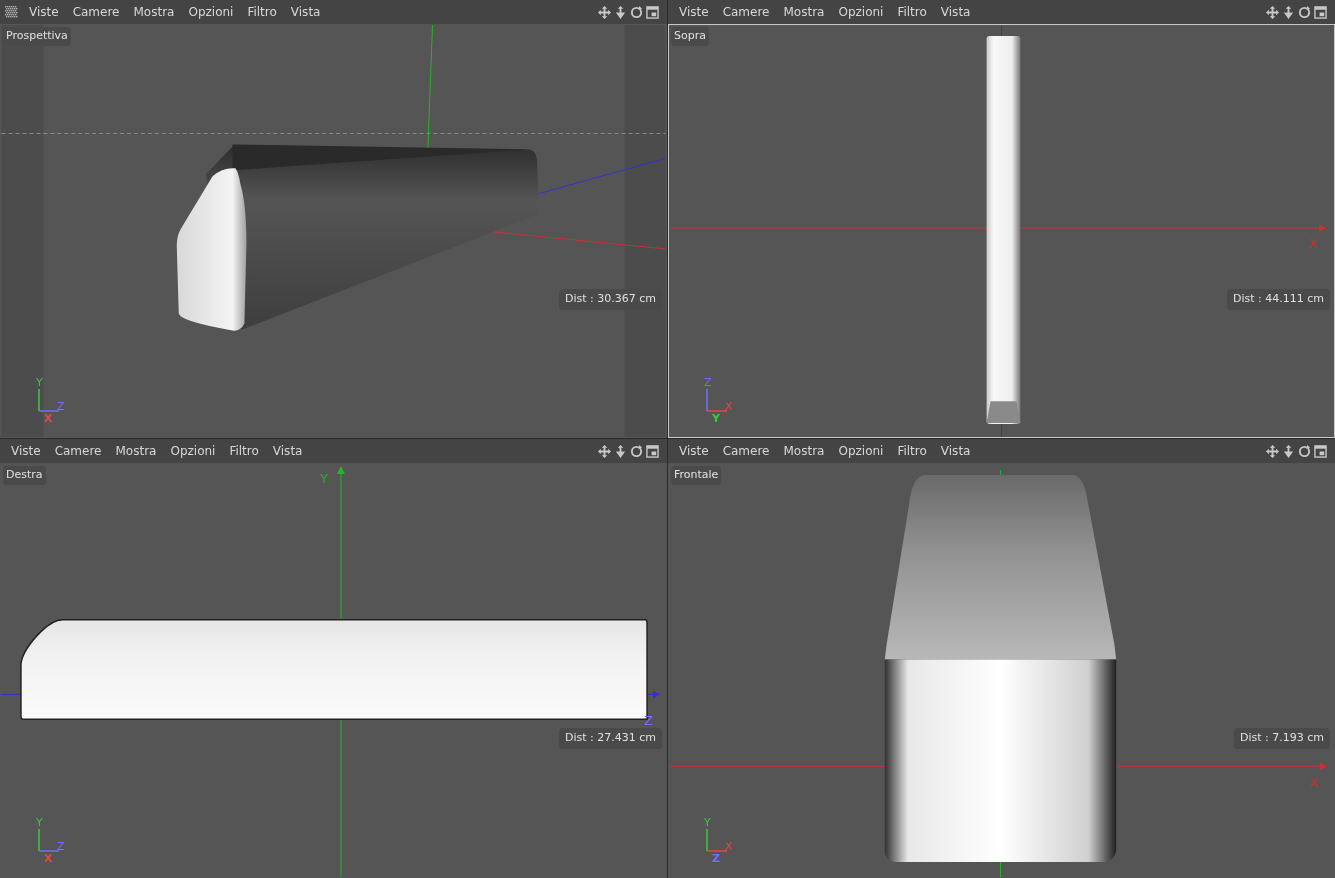 This screenshot has width=1335, height=878. What do you see at coordinates (610, 738) in the screenshot?
I see `distance-label: Dist : 27.431 cm` at bounding box center [610, 738].